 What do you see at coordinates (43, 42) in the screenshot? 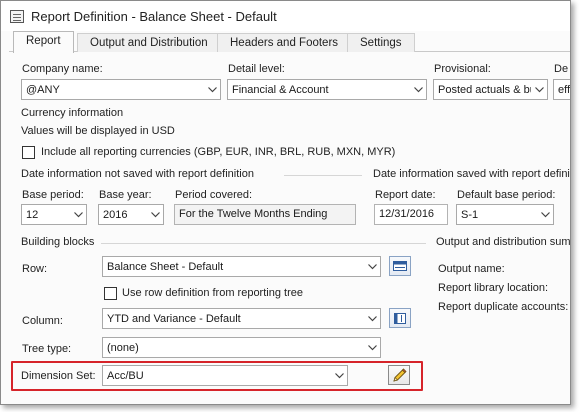
I see `tab-report: Report` at bounding box center [43, 42].